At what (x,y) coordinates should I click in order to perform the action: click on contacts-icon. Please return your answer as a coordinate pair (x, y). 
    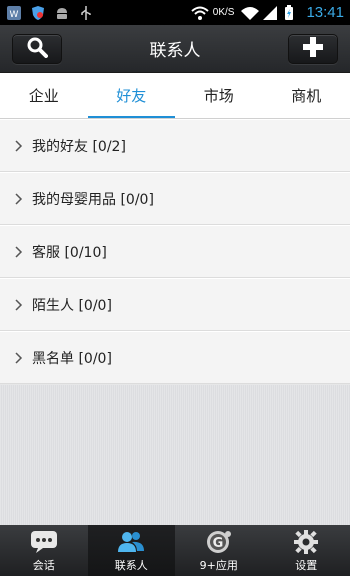
    Looking at the image, I should click on (131, 542).